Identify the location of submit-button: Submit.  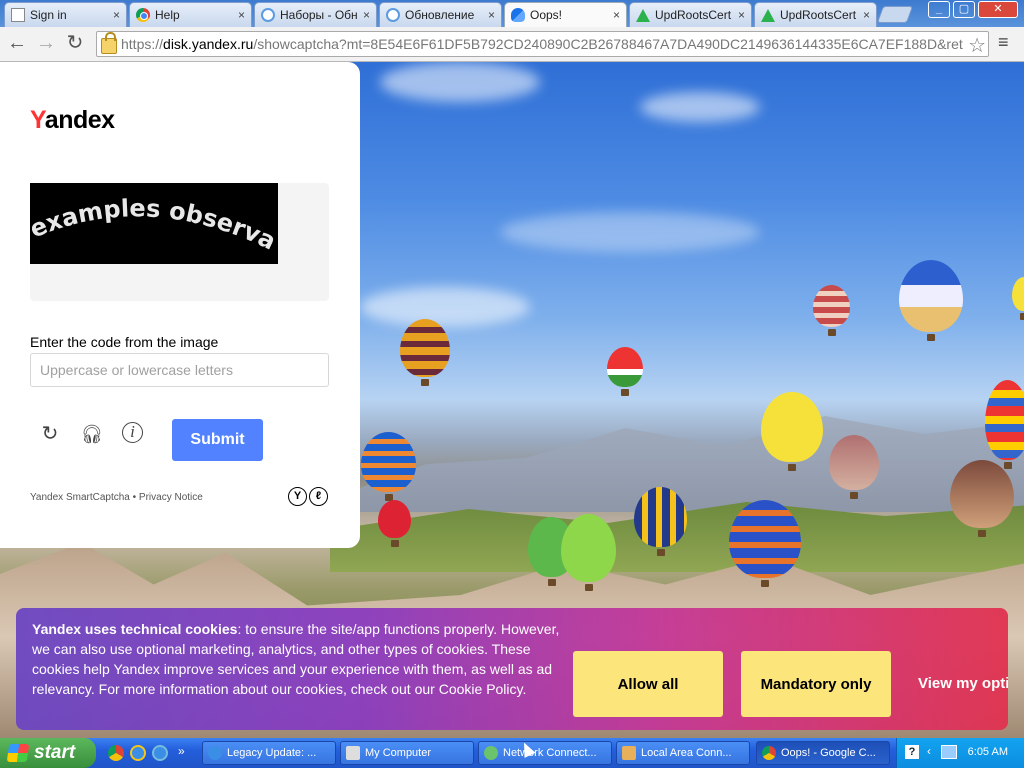
(217, 440).